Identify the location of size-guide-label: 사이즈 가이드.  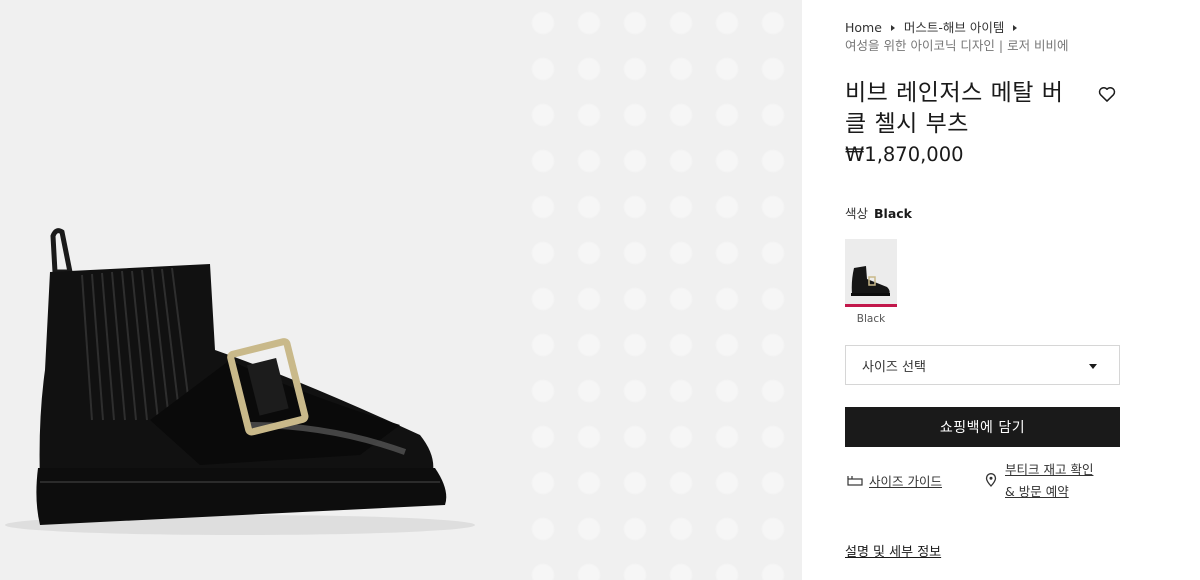
(905, 480).